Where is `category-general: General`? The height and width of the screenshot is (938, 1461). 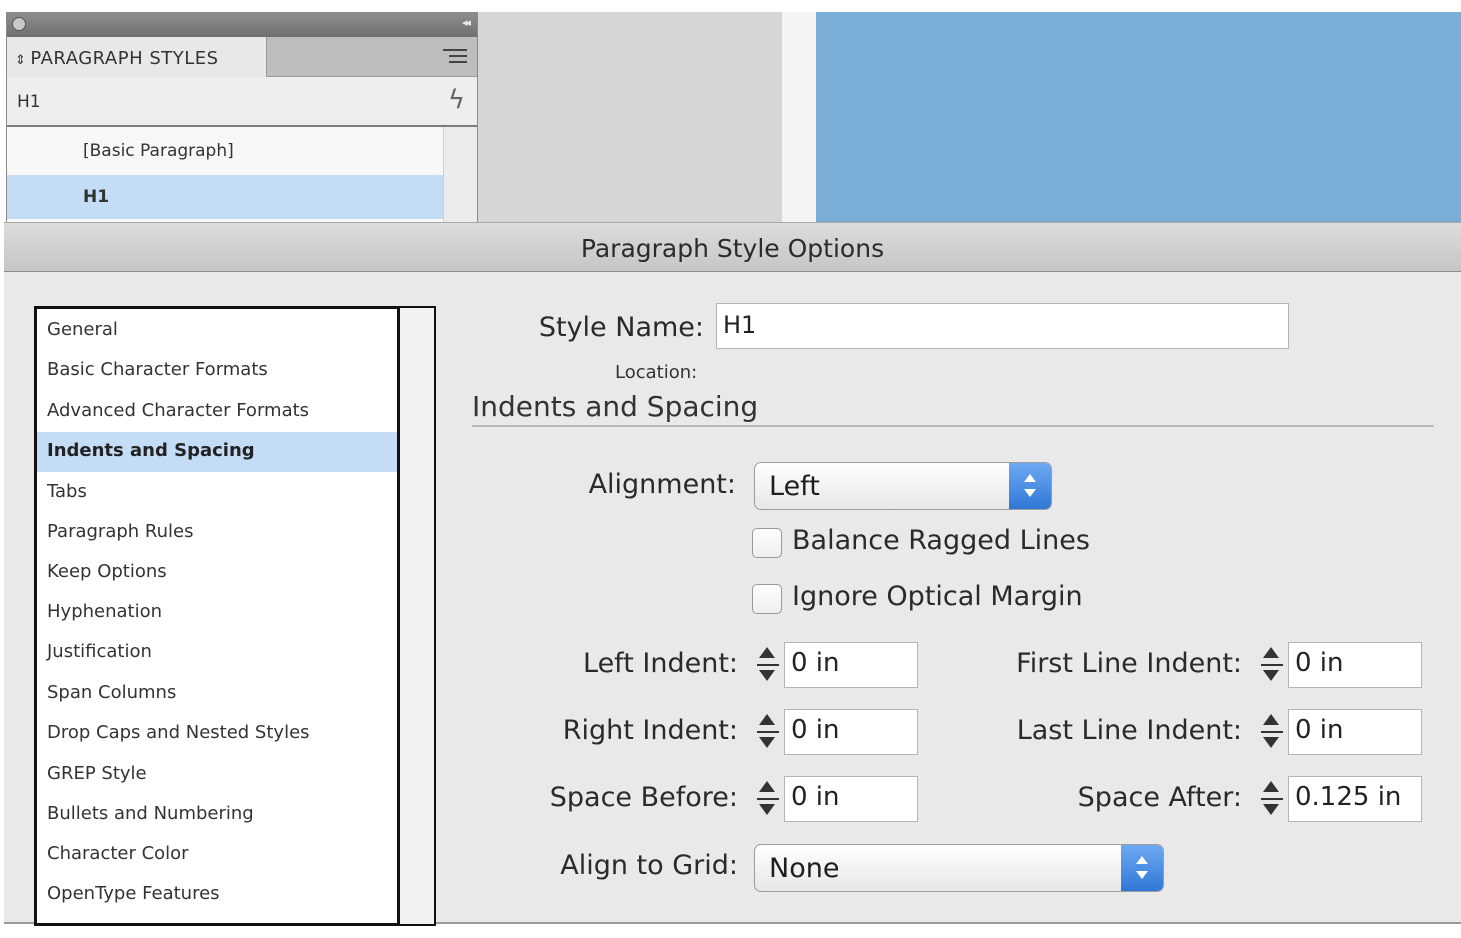 category-general: General is located at coordinates (217, 331).